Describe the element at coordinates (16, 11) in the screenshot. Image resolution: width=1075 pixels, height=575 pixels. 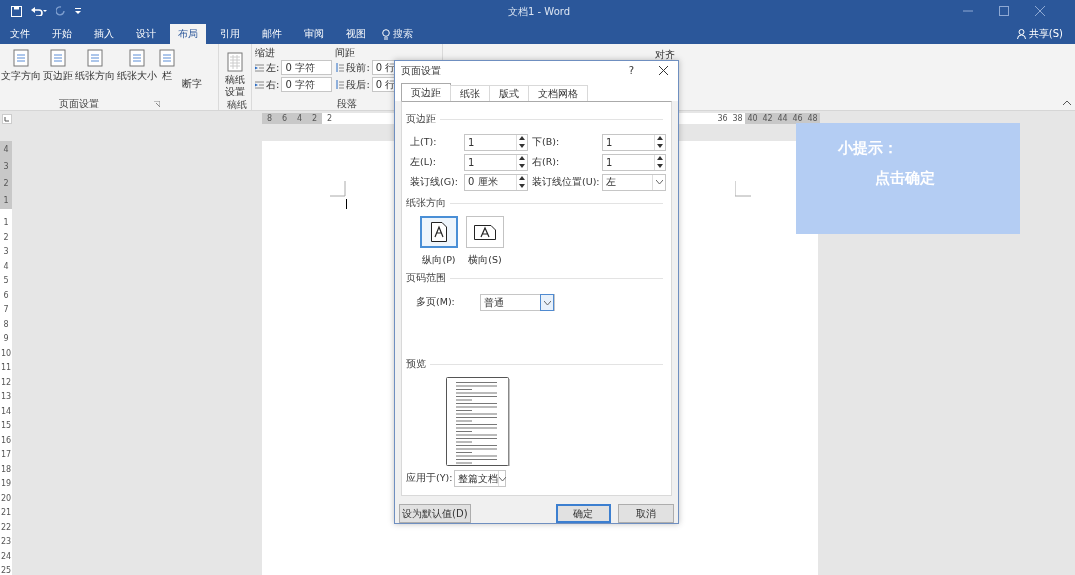
I see `save-icon` at that location.